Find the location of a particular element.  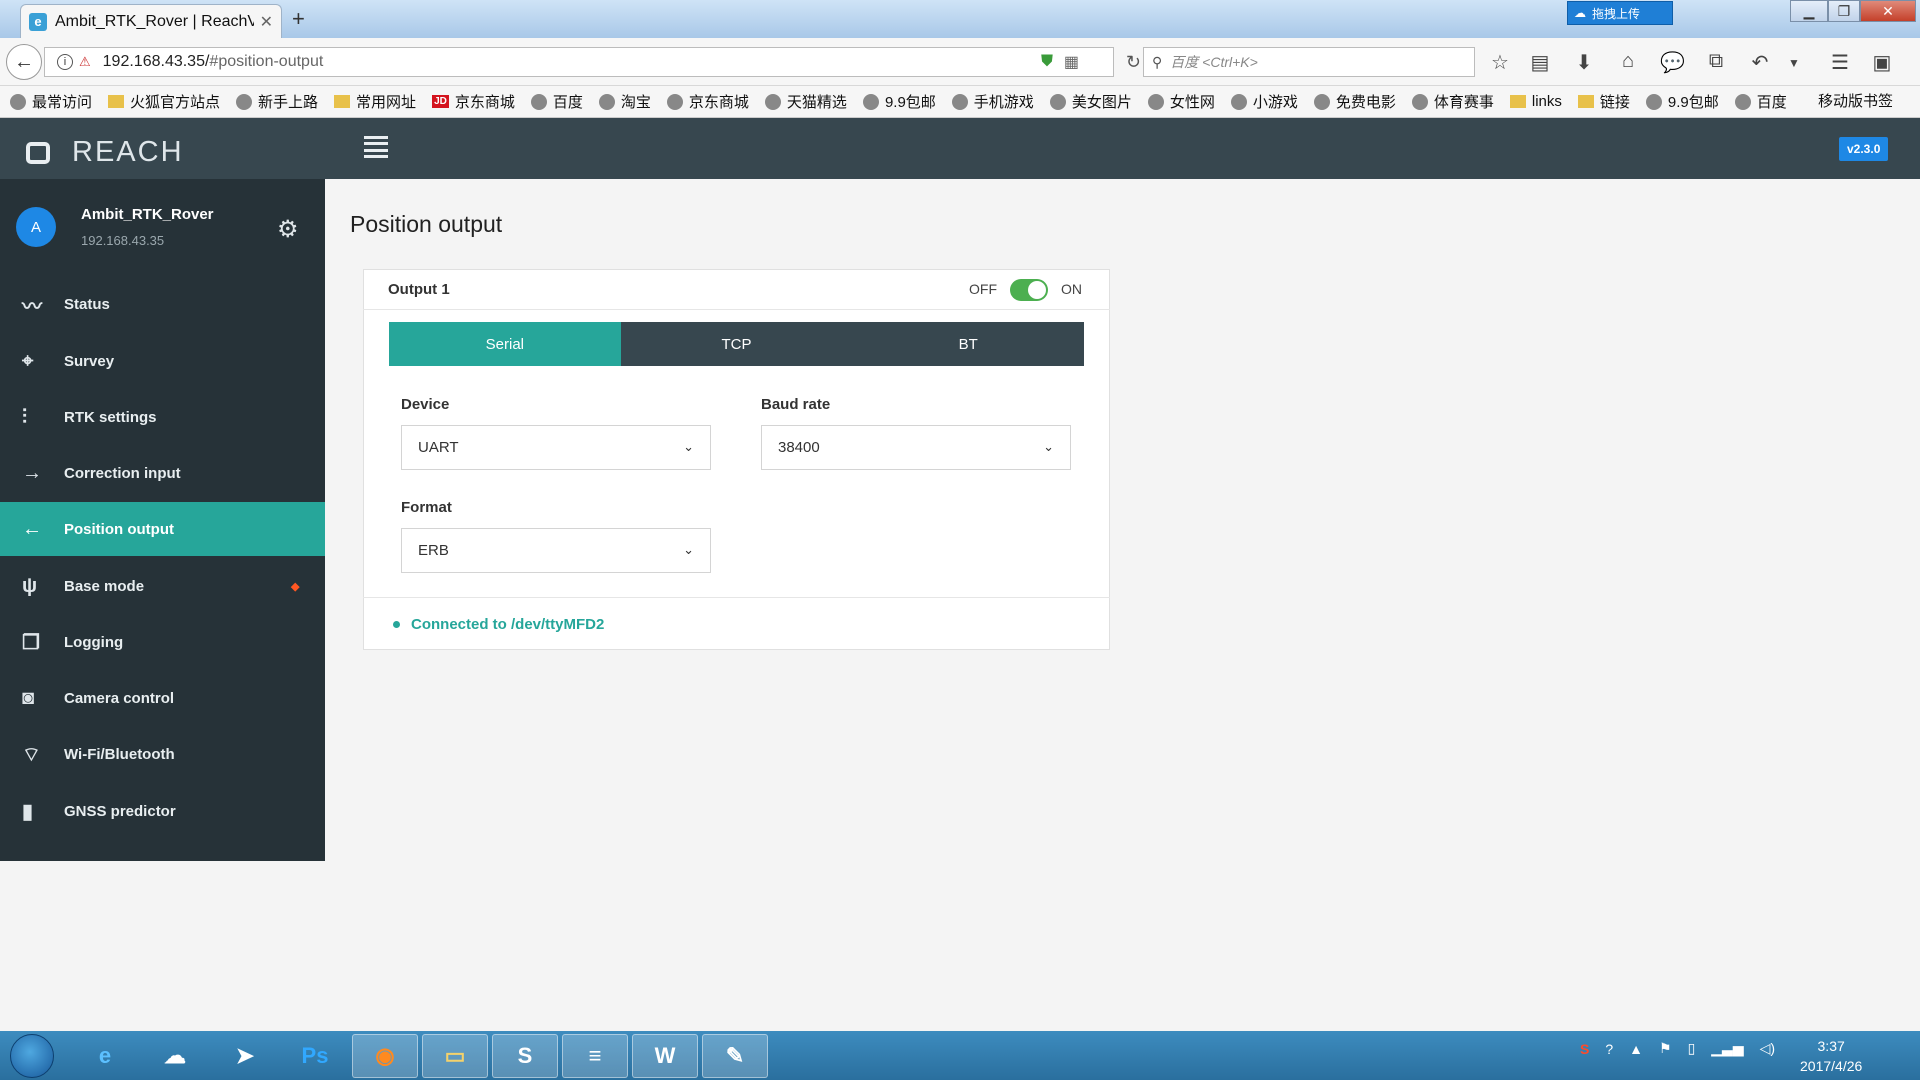

firefox-icon: ◉ is located at coordinates (385, 1056).